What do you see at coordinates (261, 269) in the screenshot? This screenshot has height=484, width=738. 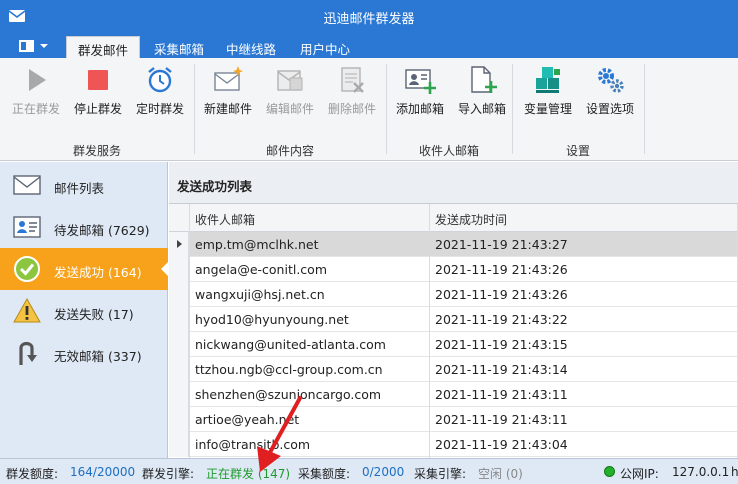 I see `cell-email: angela@e-conitl.com` at bounding box center [261, 269].